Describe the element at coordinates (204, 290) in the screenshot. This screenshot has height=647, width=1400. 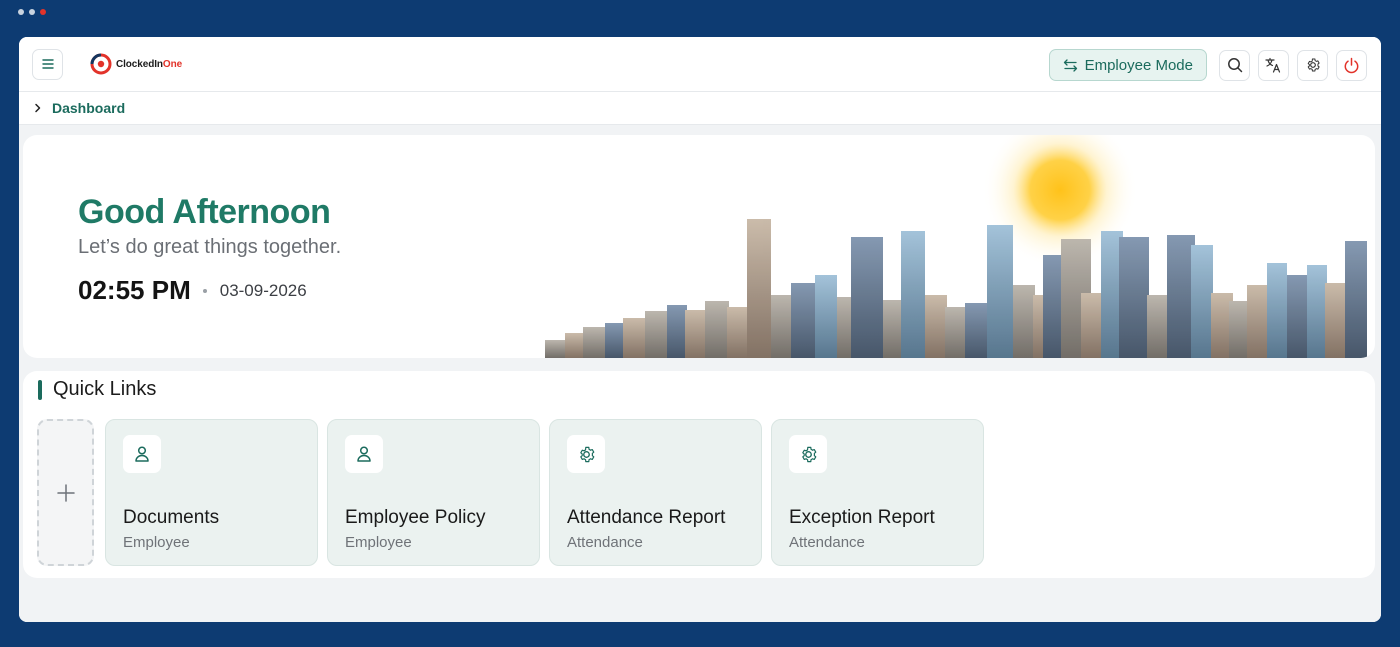
I see `separator-dot` at that location.